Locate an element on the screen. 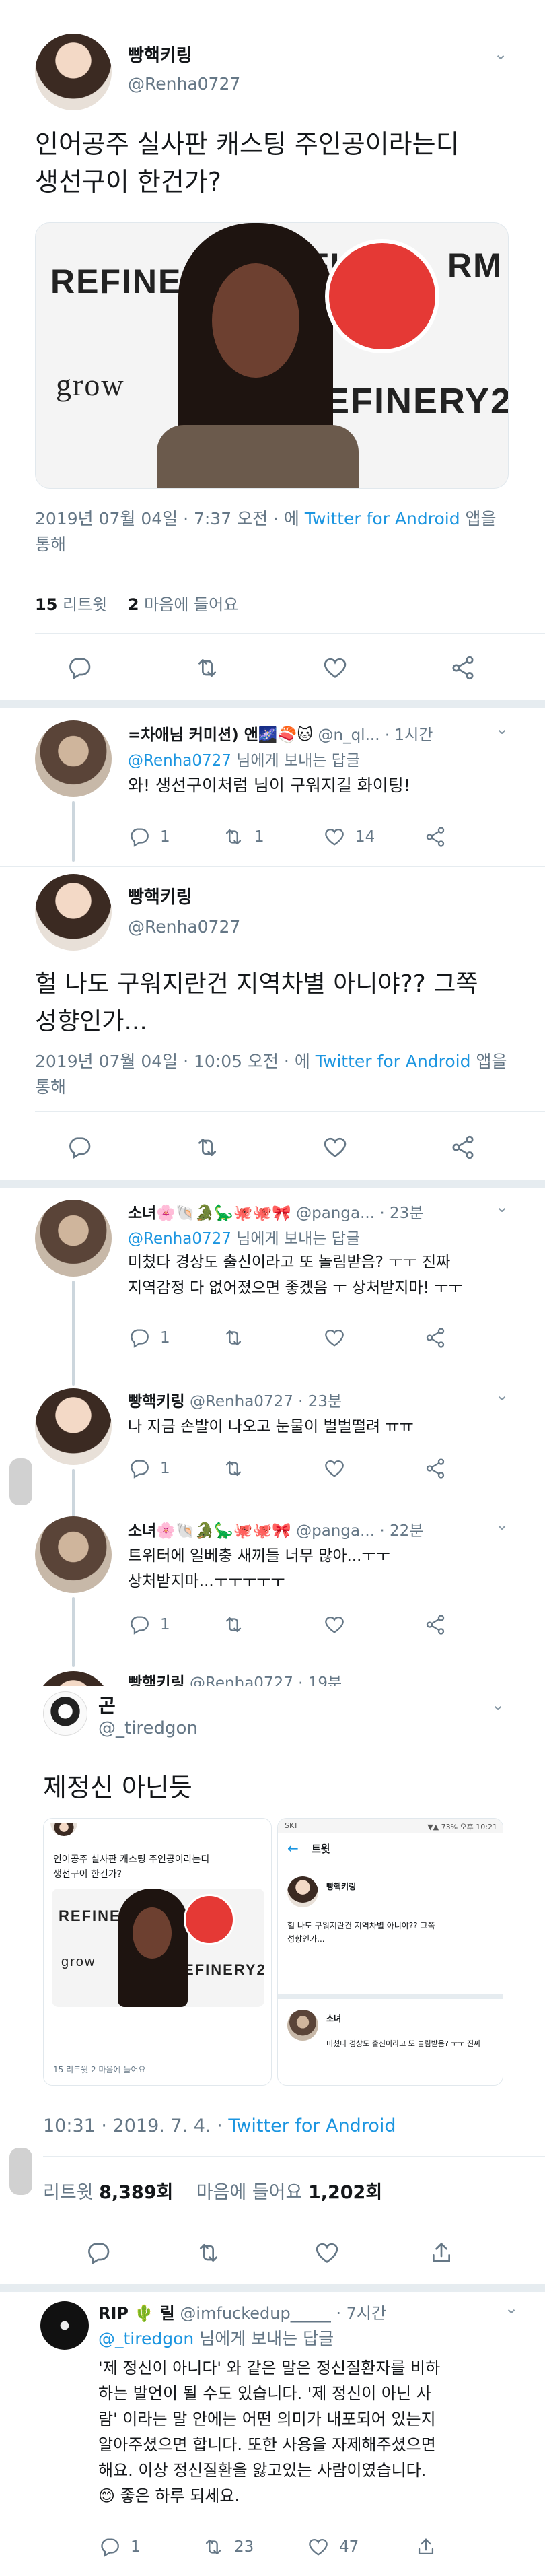 The width and height of the screenshot is (545, 2576). retweet-icon is located at coordinates (233, 1468).